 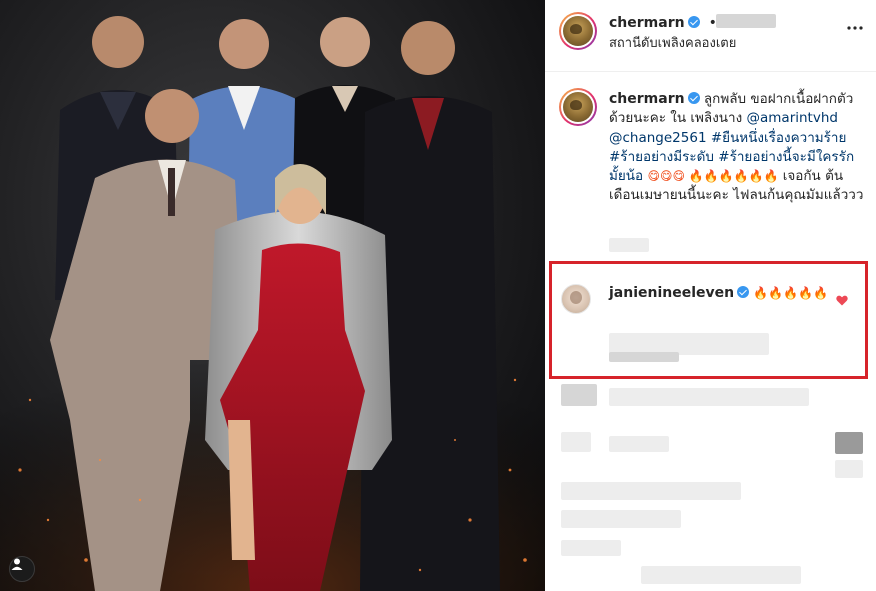 What do you see at coordinates (658, 138) in the screenshot?
I see `caption-mention-change2561: @change2561` at bounding box center [658, 138].